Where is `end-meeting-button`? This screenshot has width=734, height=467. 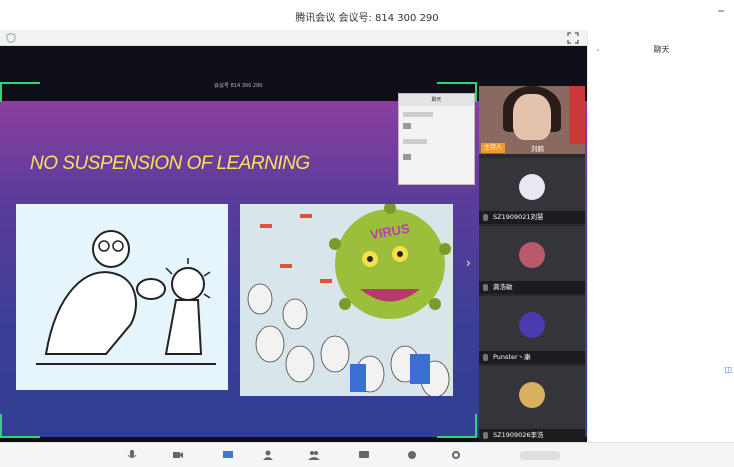 end-meeting-button is located at coordinates (540, 455).